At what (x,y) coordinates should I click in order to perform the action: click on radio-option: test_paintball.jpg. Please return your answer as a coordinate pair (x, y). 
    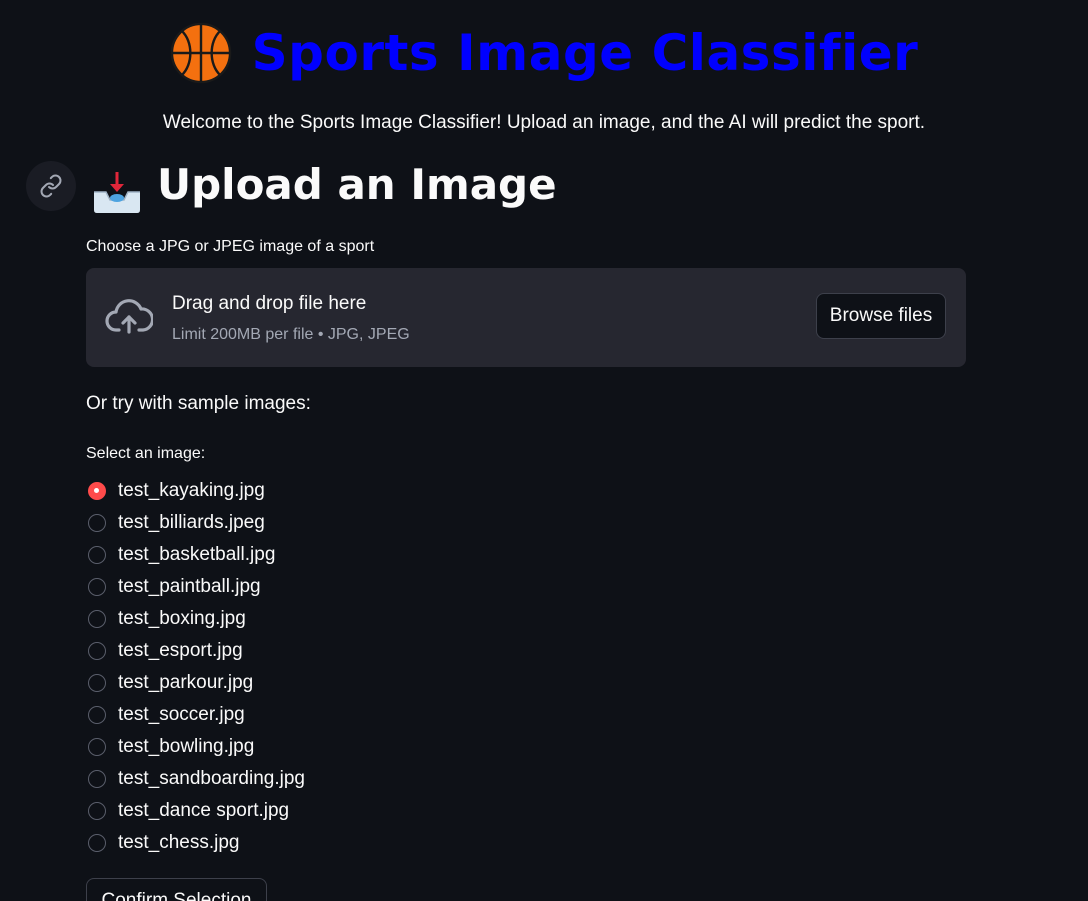
    Looking at the image, I should click on (196, 587).